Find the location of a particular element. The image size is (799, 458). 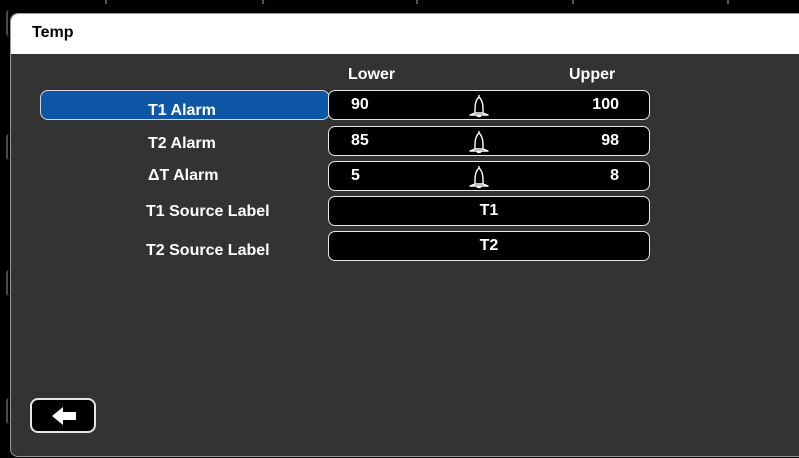

lower-column-header: Lower is located at coordinates (372, 74).